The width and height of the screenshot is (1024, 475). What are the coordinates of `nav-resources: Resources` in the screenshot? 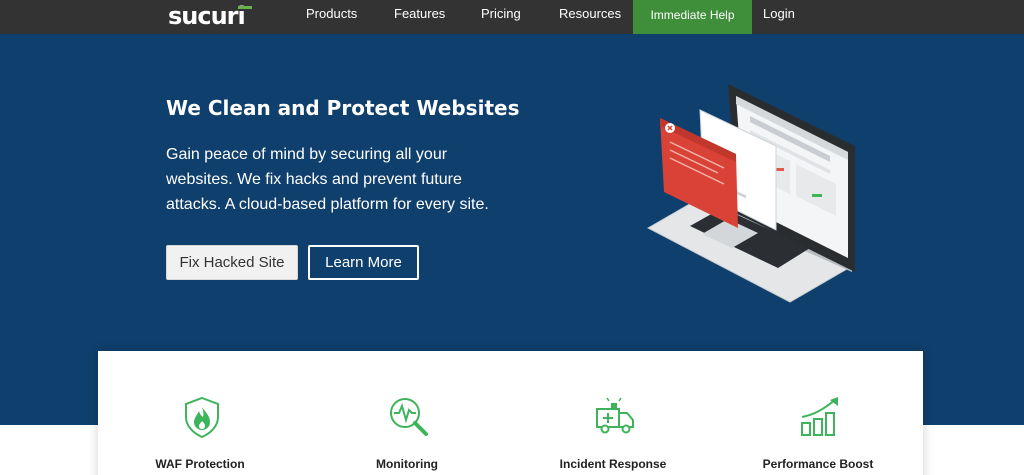 It's located at (590, 17).